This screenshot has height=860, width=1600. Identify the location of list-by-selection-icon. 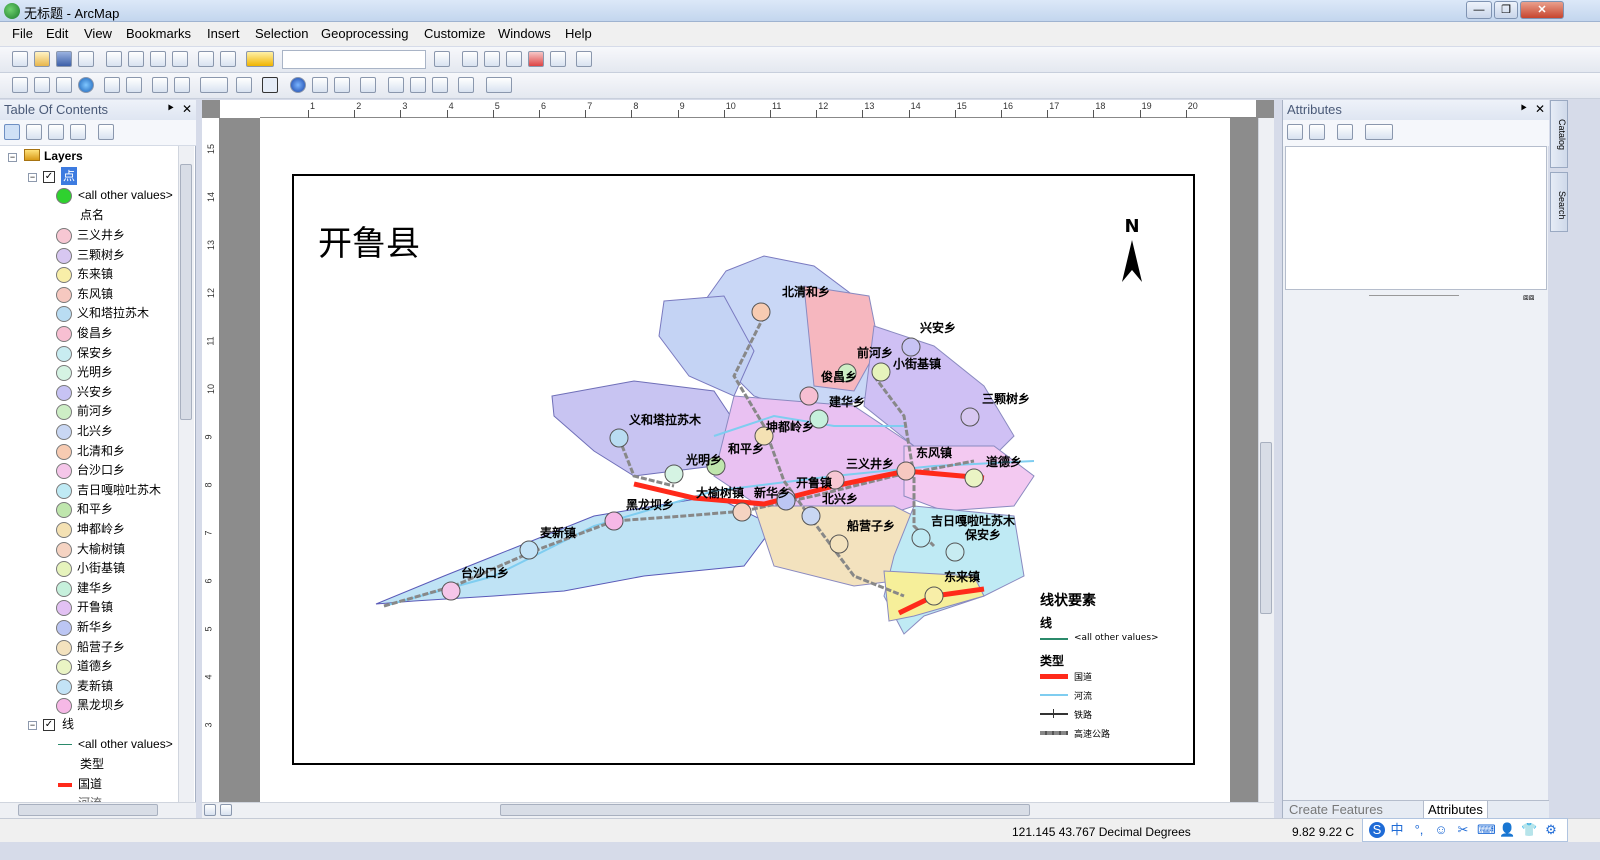
(78, 132).